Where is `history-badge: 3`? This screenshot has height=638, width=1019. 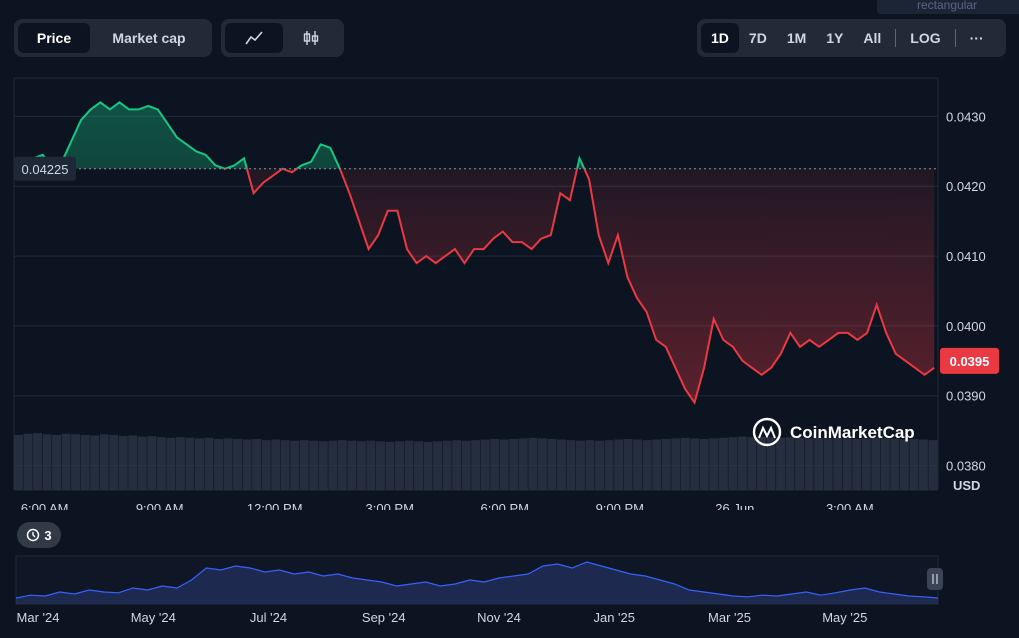 history-badge: 3 is located at coordinates (39, 535).